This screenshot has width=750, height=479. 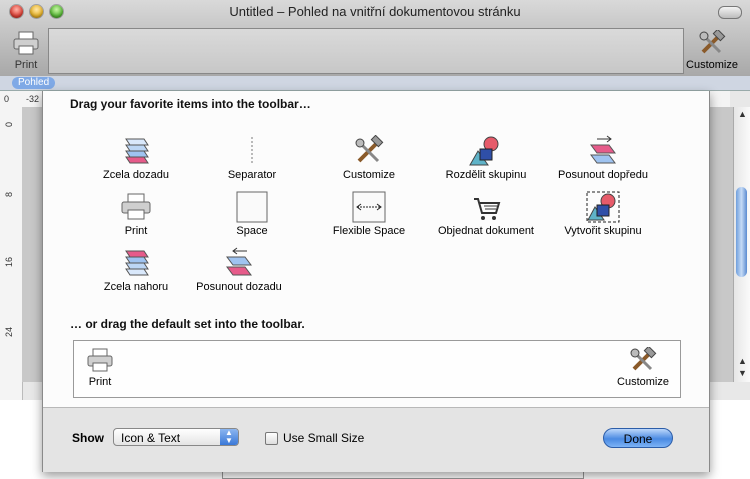 I want to click on default-print-label: Print, so click(x=100, y=382).